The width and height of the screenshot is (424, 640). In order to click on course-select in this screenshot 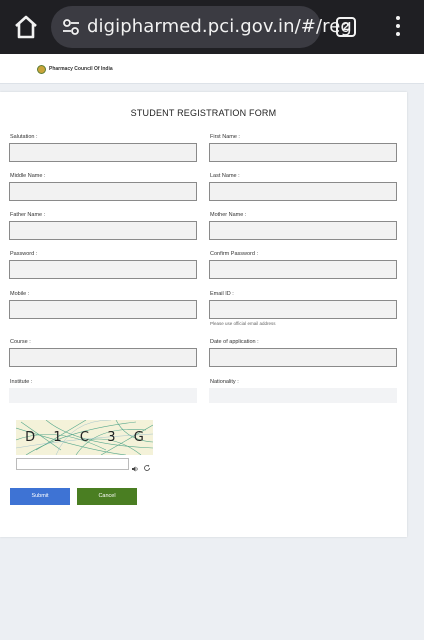, I will do `click(103, 357)`.